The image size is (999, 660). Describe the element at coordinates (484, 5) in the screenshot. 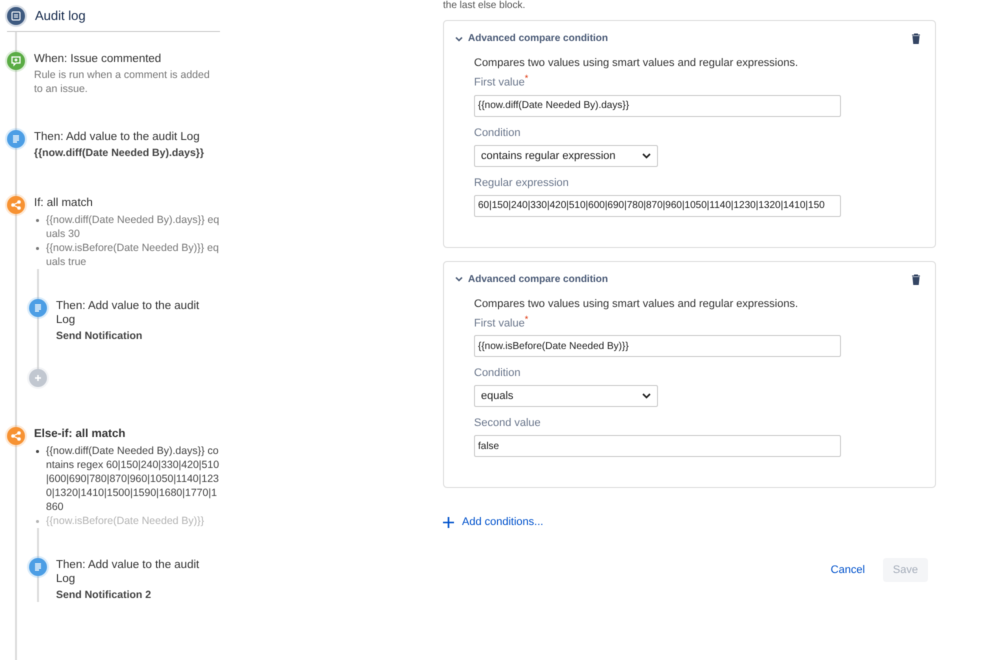

I see `help-text: the last else block.` at that location.